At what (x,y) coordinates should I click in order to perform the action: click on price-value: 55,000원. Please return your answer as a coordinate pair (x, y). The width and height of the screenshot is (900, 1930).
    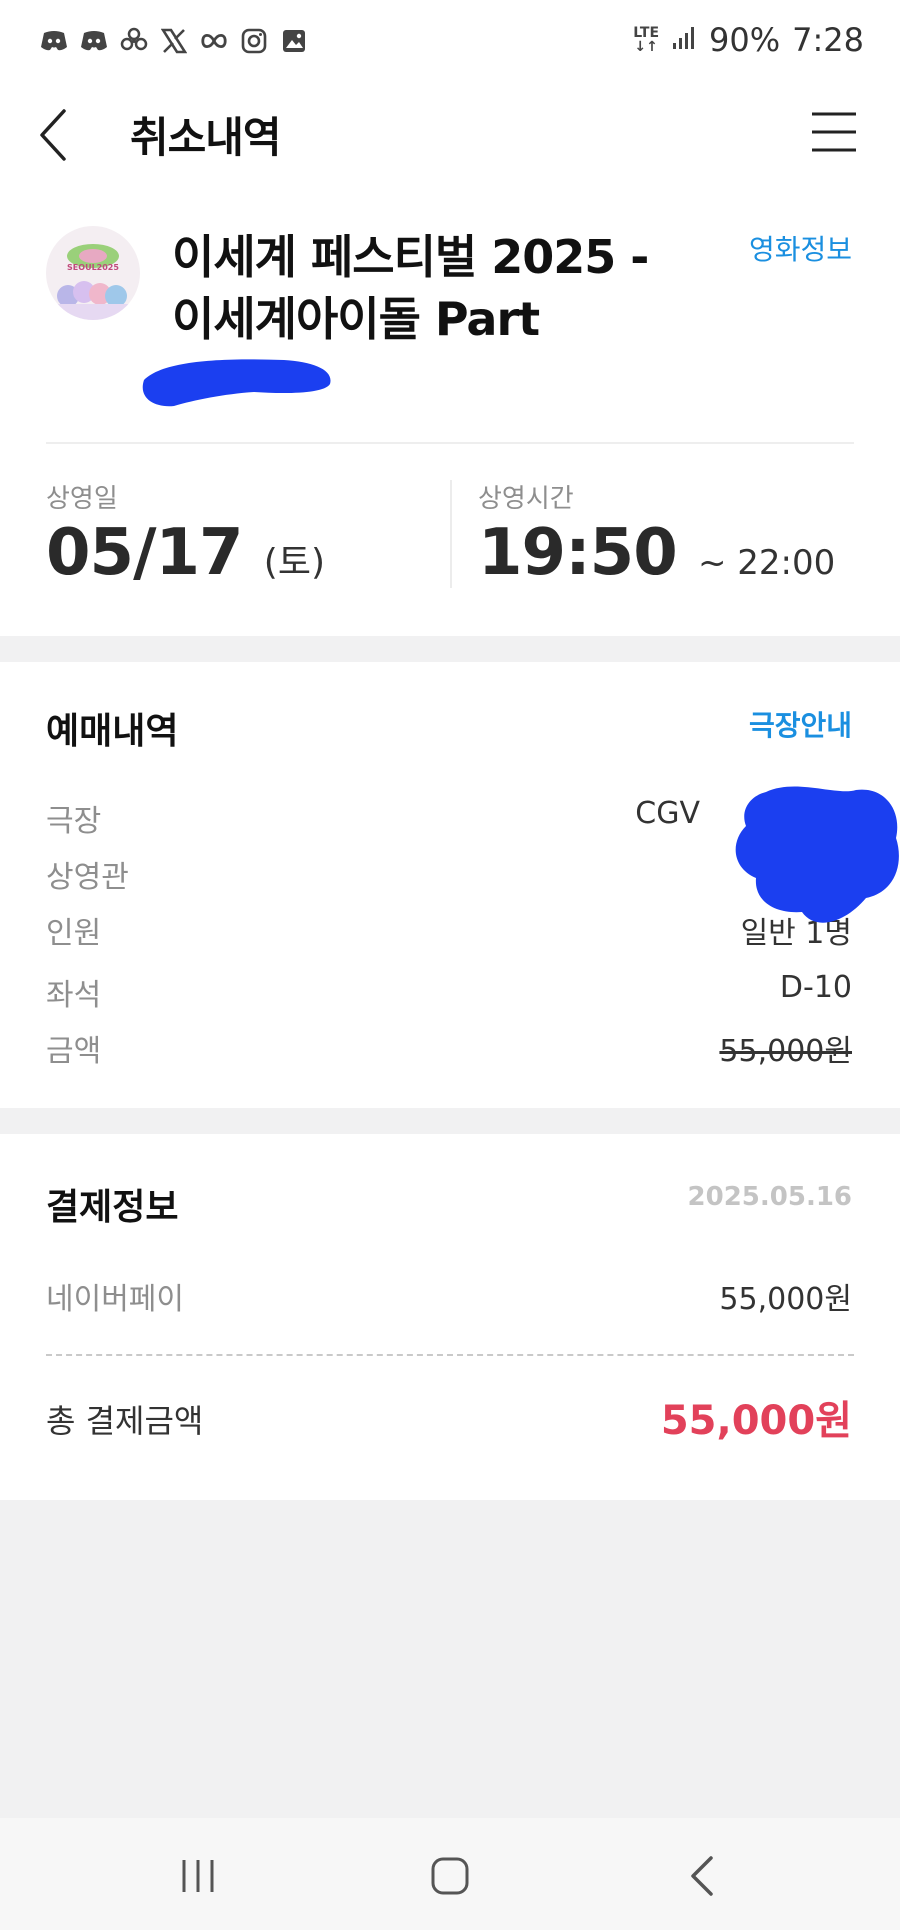
    Looking at the image, I should click on (785, 1051).